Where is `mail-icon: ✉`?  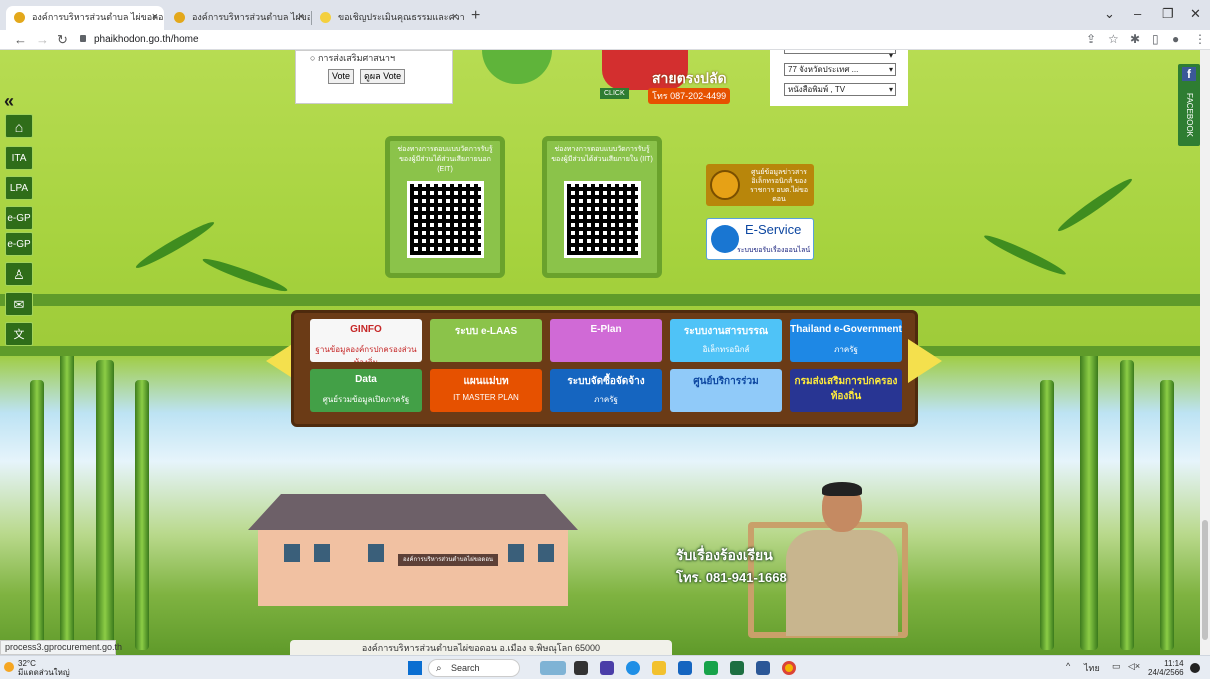
mail-icon: ✉ is located at coordinates (19, 304).